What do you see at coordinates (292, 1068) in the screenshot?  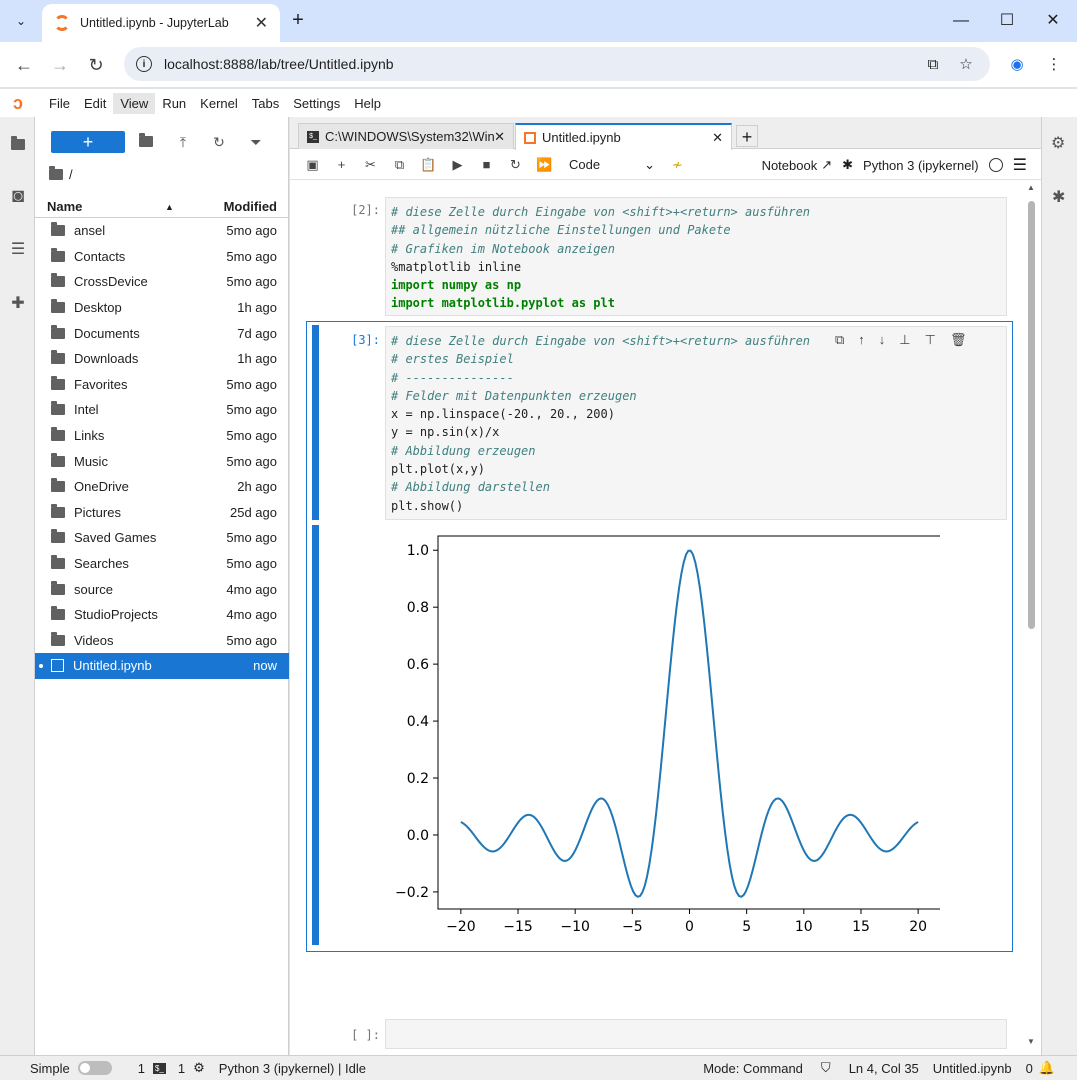 I see `kernel-status: Python 3 (ipykernel) | Idle` at bounding box center [292, 1068].